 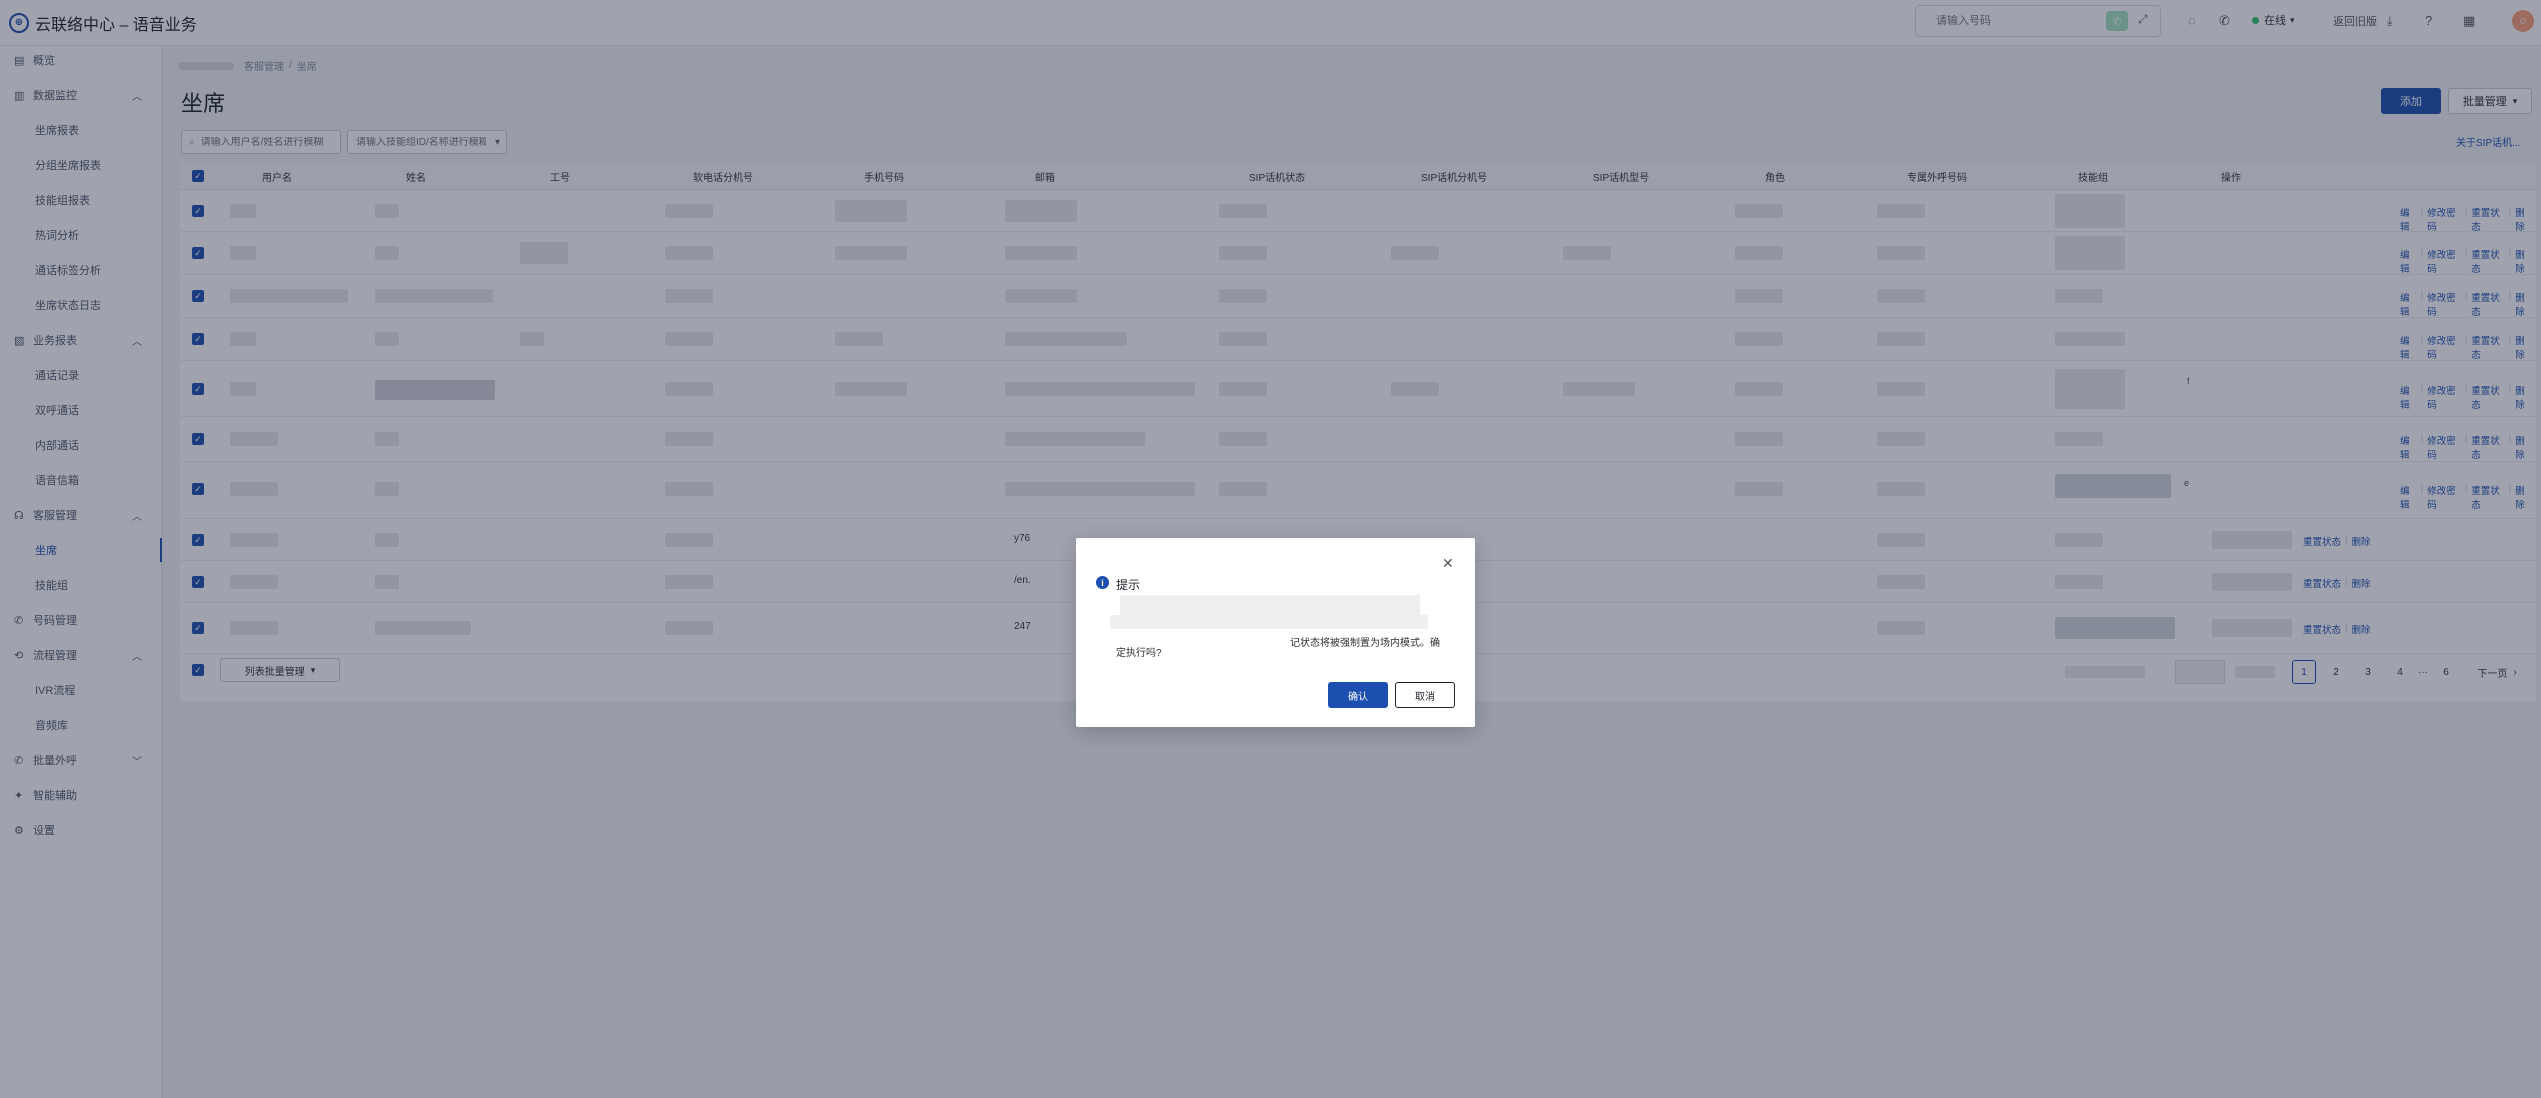 What do you see at coordinates (1128, 585) in the screenshot?
I see `dialog-title: 提示` at bounding box center [1128, 585].